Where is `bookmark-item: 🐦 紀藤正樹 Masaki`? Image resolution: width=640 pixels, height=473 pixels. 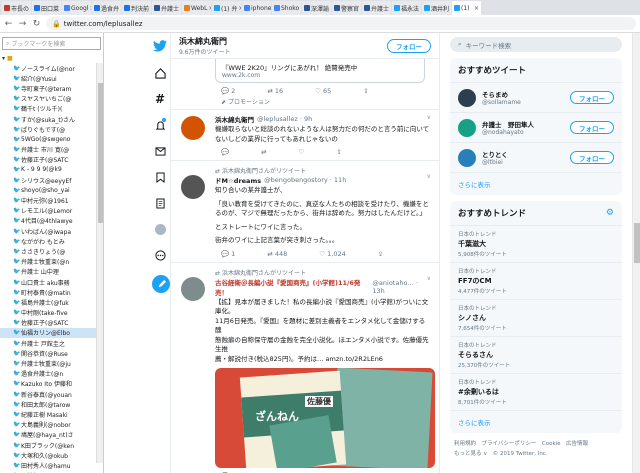
bookmark-item: 🐦 紀藤正樹 Masaki is located at coordinates (51, 414).